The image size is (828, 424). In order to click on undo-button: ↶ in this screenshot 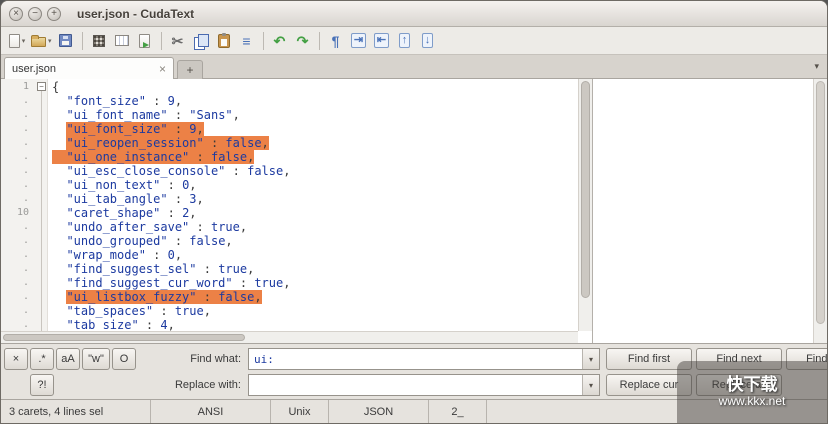, I will do `click(280, 41)`.